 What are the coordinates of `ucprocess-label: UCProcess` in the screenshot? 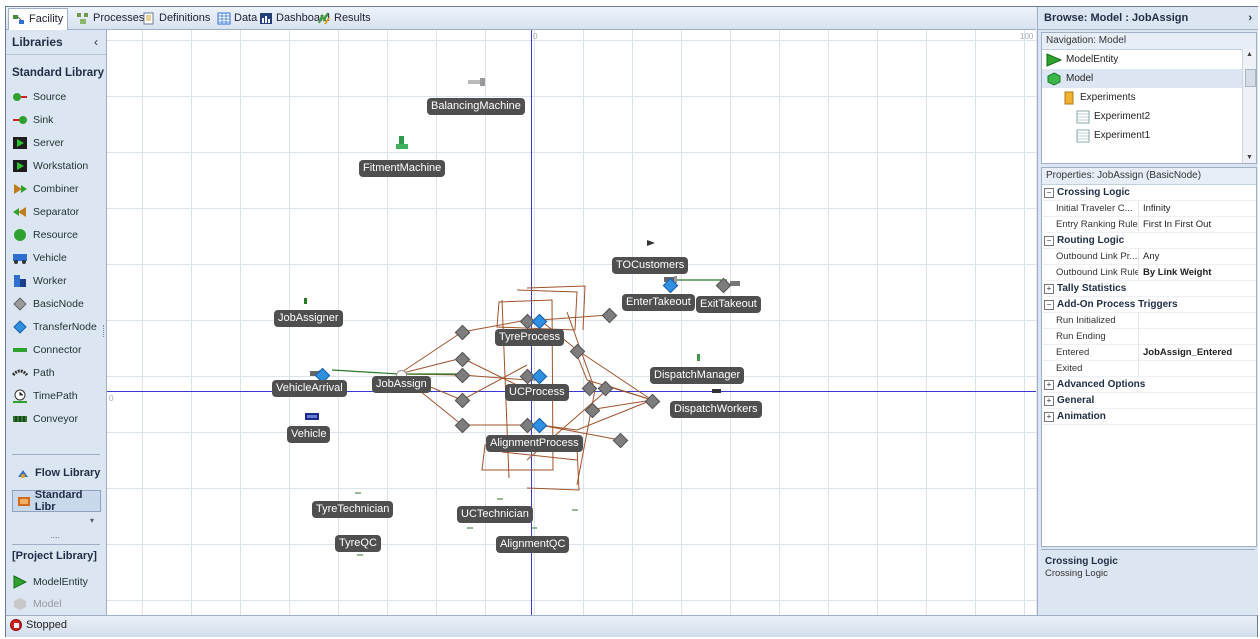 It's located at (537, 392).